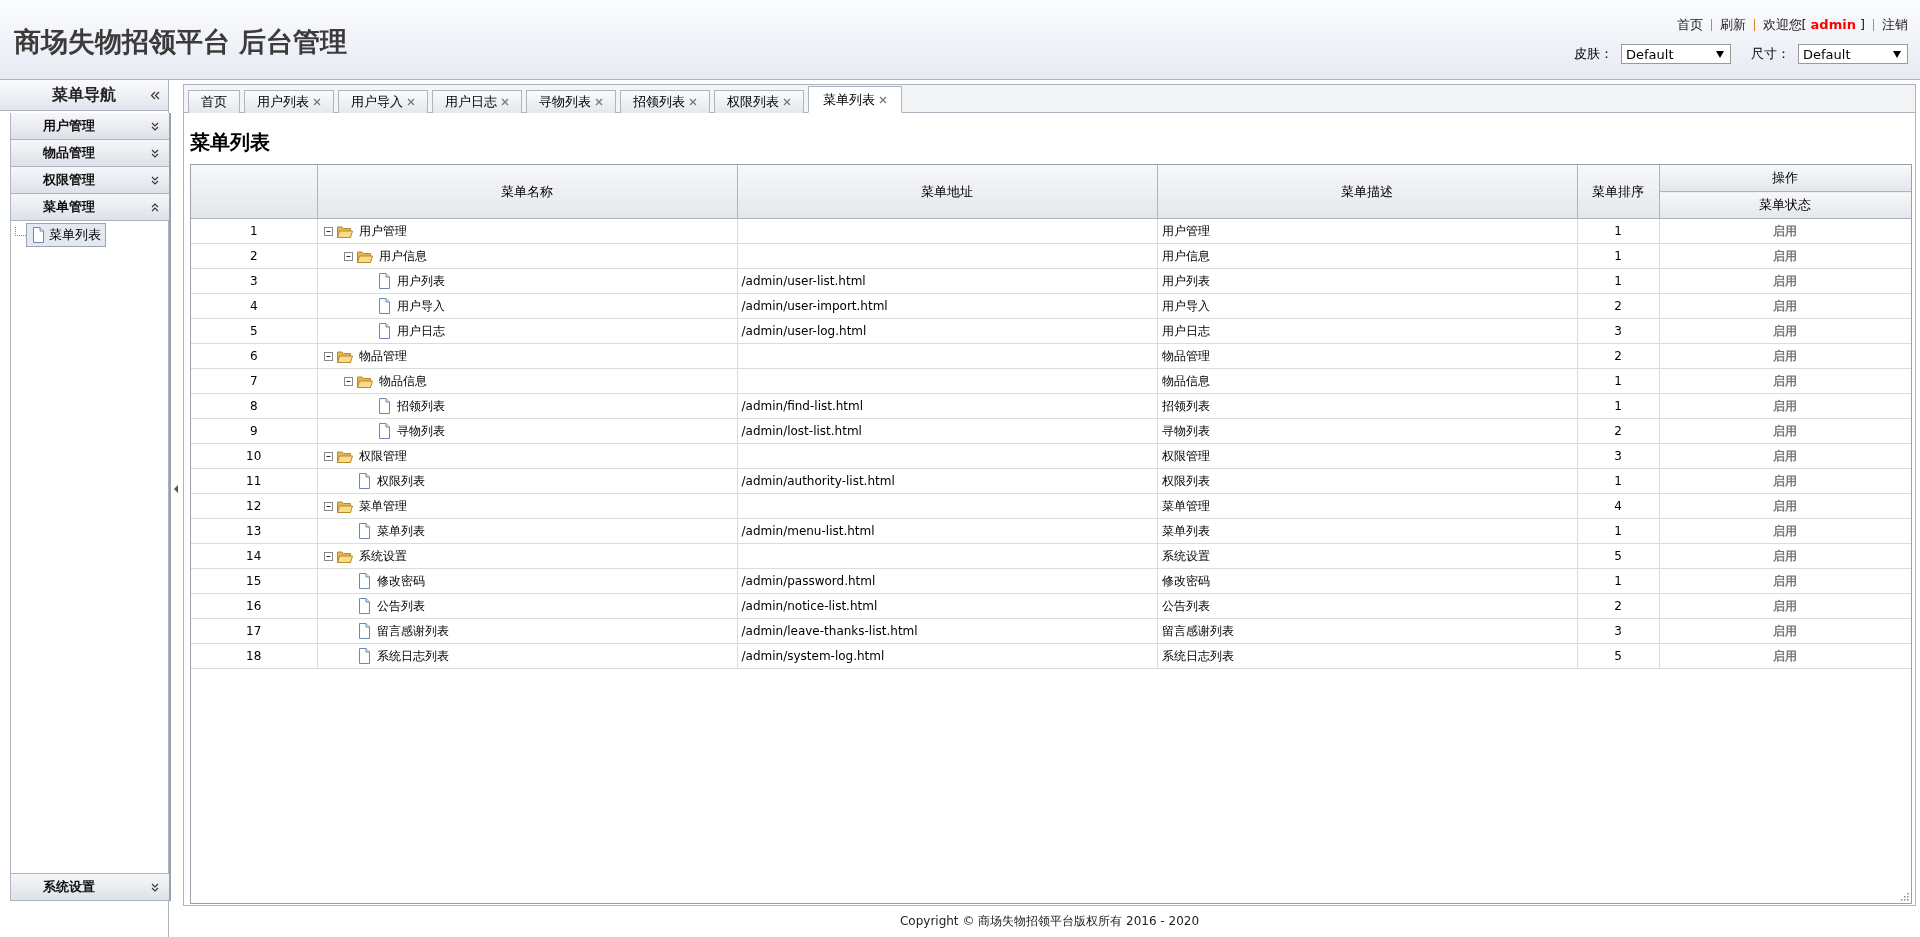 This screenshot has width=1920, height=937. I want to click on menu-name: 寻物列表, so click(420, 431).